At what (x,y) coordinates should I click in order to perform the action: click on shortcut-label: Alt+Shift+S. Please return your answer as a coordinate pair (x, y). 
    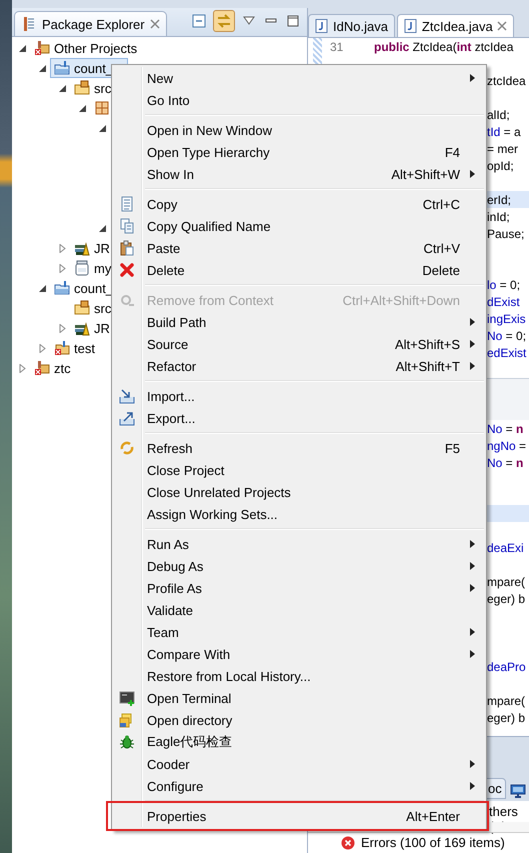
    Looking at the image, I should click on (427, 344).